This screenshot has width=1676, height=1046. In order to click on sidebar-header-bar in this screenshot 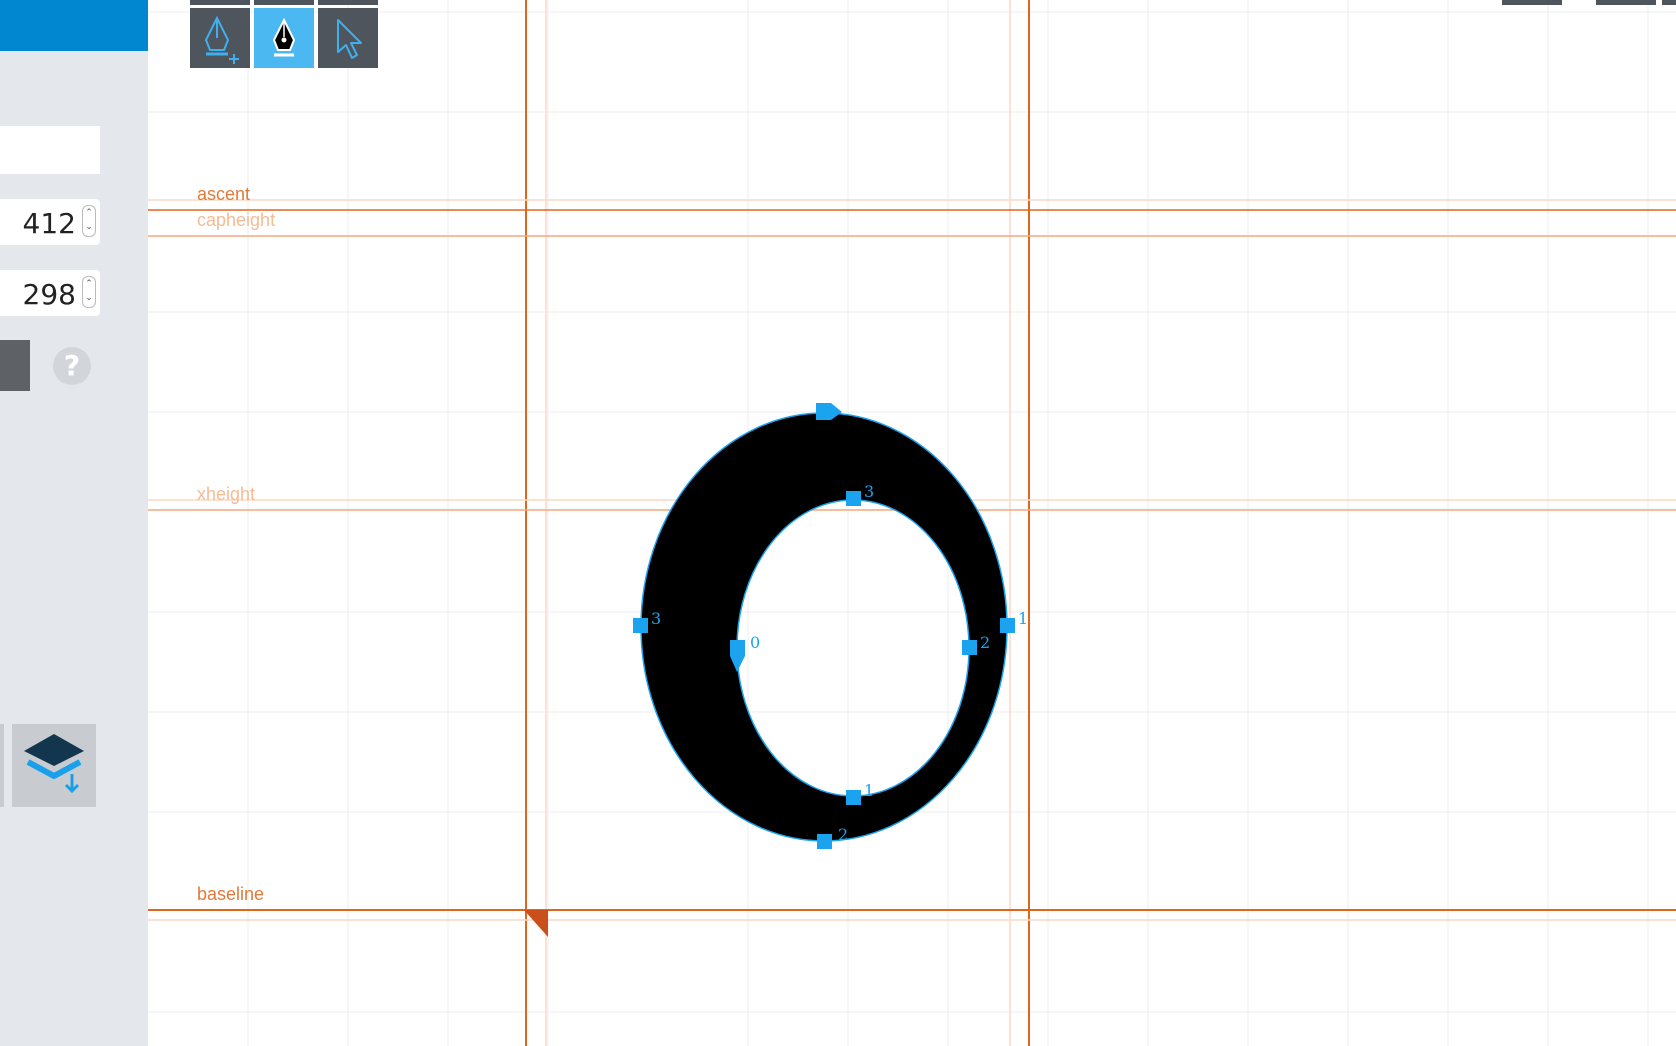, I will do `click(74, 25)`.